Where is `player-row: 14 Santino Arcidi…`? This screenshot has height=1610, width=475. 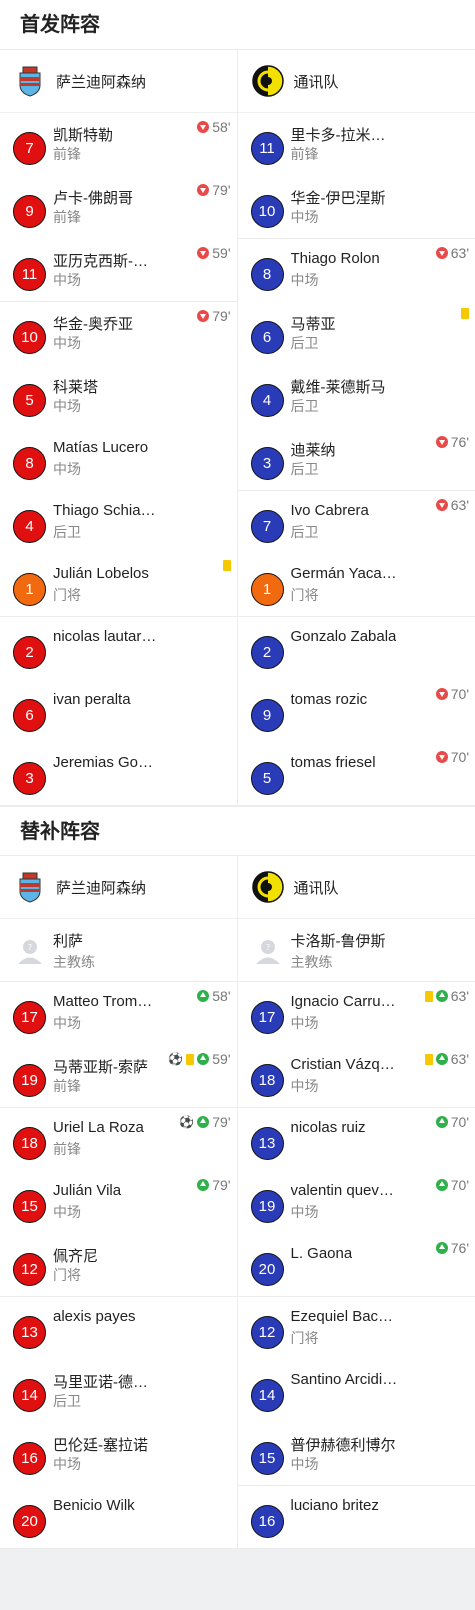
player-row: 14 Santino Arcidi… is located at coordinates (356, 1391).